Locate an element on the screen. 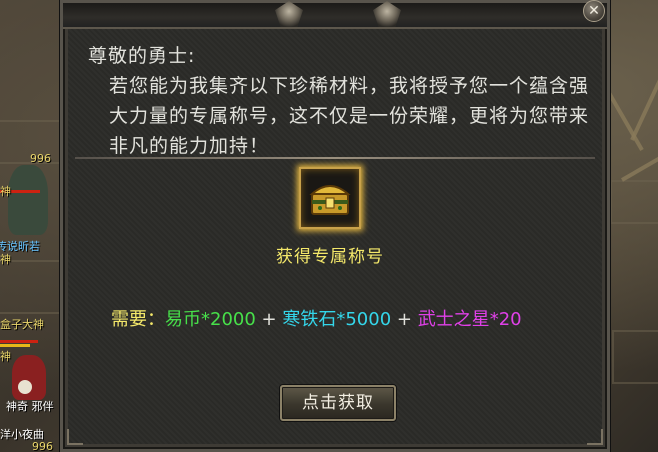 Image resolution: width=658 pixels, height=452 pixels. dialog-top-frame is located at coordinates (335, 15).